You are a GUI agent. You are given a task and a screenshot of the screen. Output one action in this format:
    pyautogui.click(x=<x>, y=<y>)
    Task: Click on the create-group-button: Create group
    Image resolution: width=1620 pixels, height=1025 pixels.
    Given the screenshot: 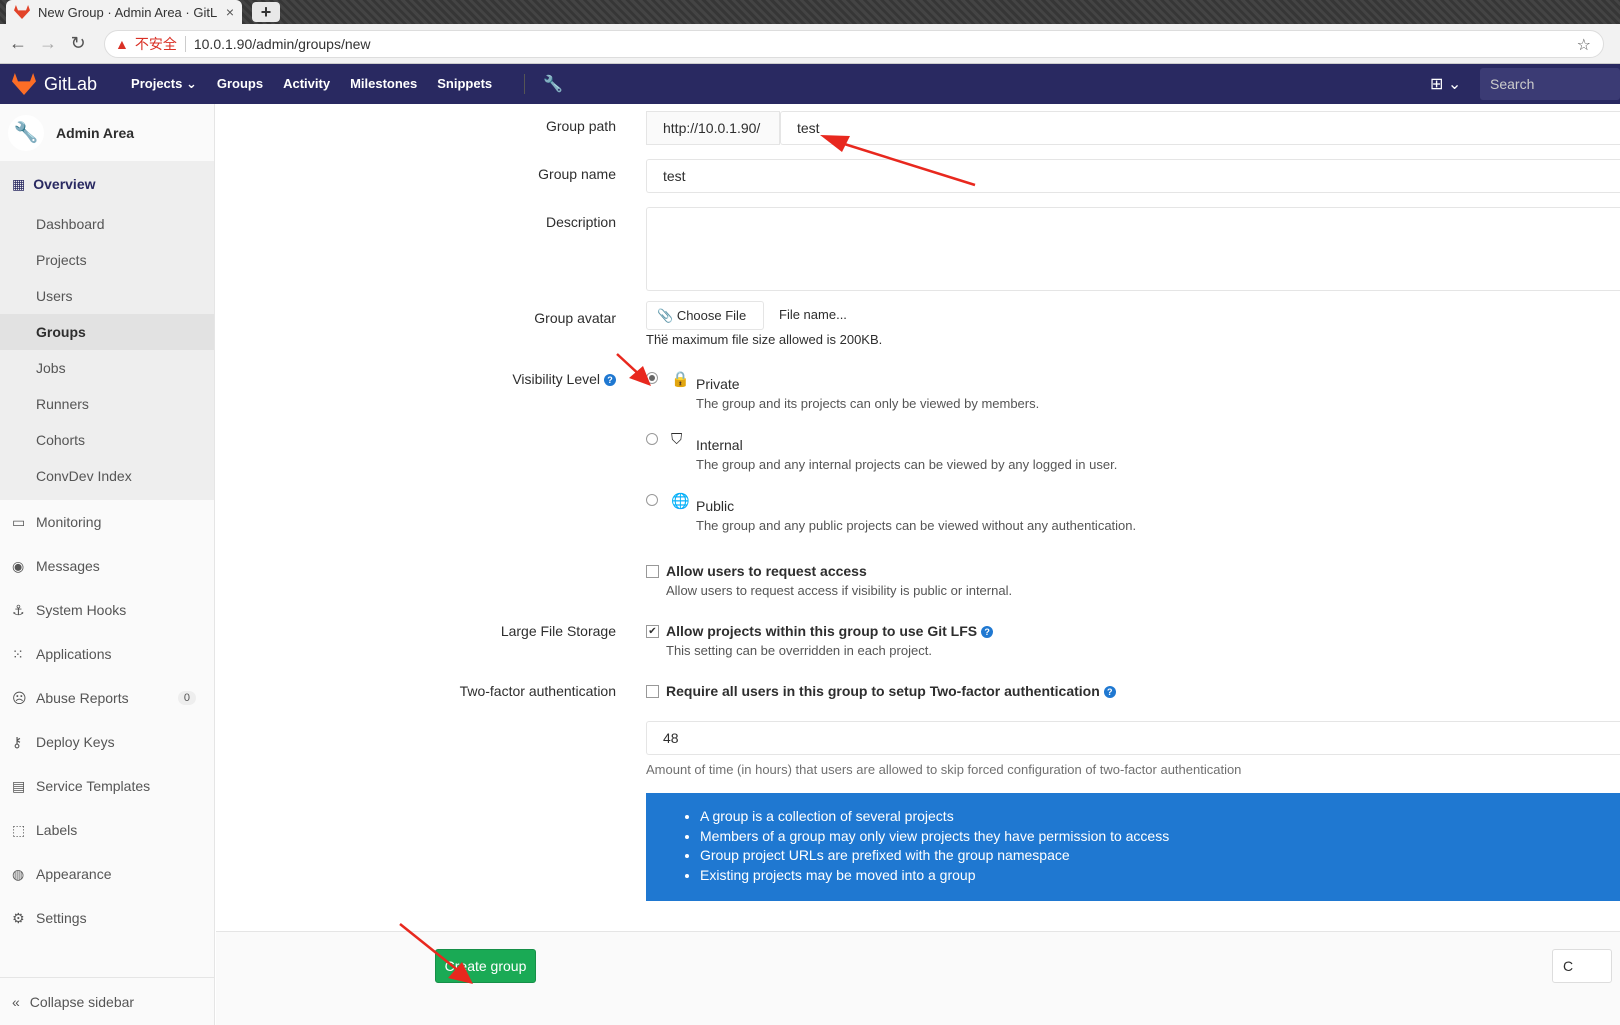 What is the action you would take?
    pyautogui.click(x=485, y=966)
    